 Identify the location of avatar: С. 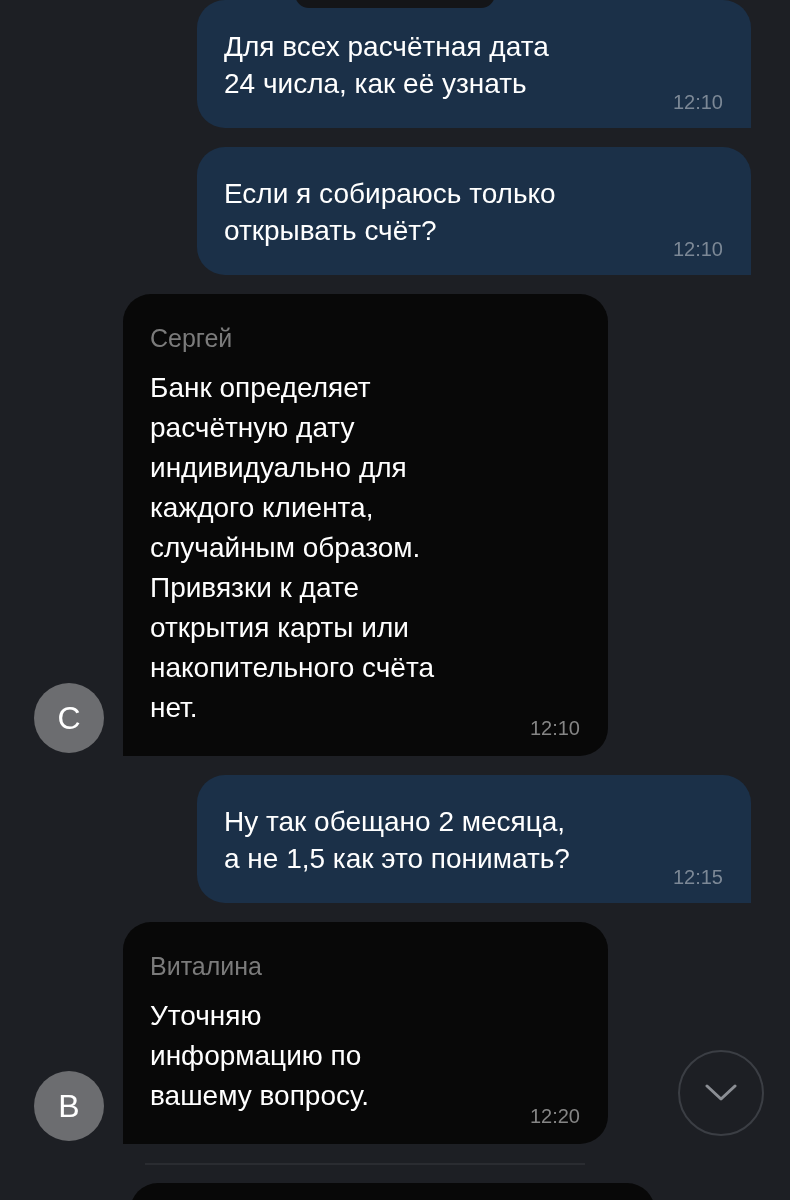
(69, 718).